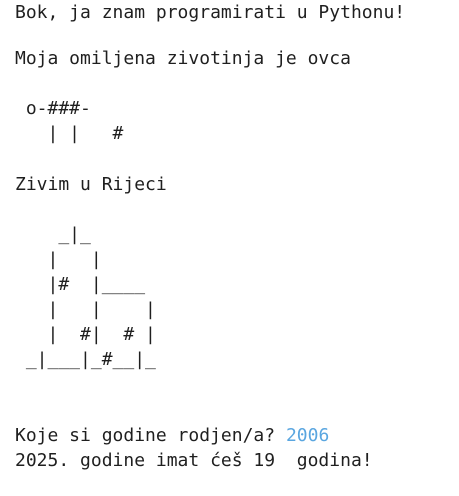 This screenshot has width=459, height=496. What do you see at coordinates (58, 259) in the screenshot?
I see `building-ascii-art-line: | |` at bounding box center [58, 259].